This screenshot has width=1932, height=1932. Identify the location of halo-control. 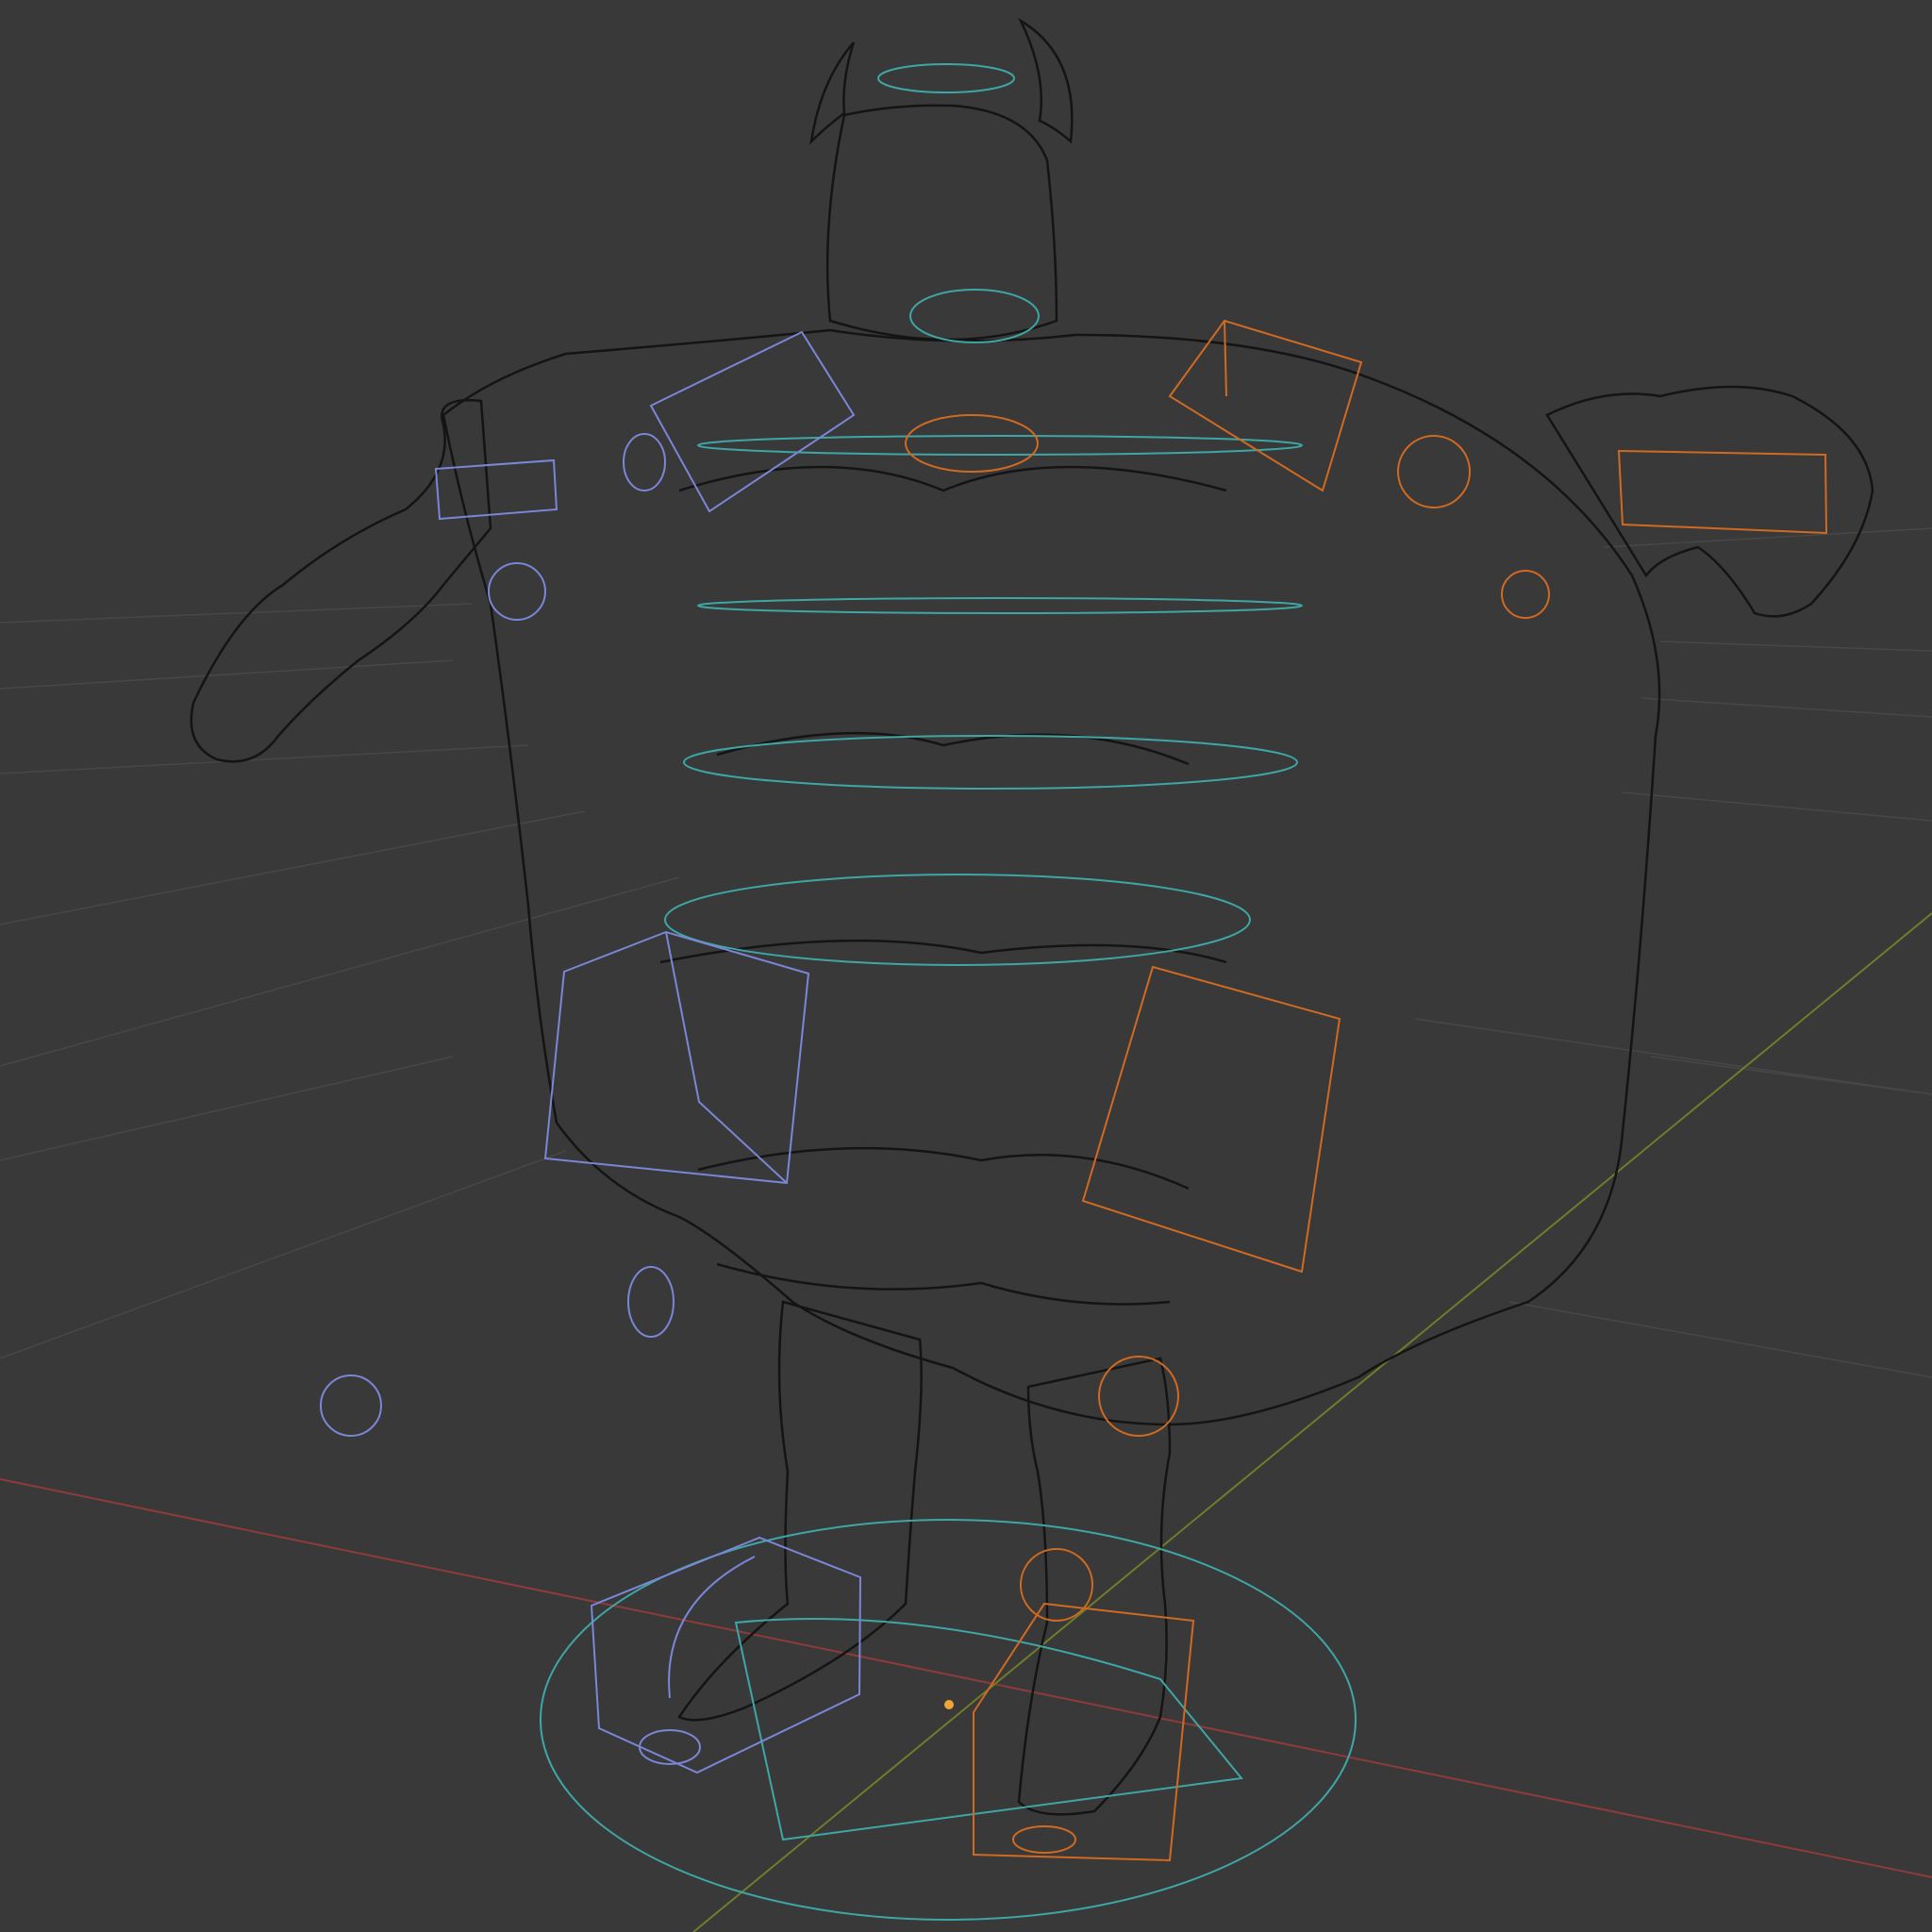
(946, 78).